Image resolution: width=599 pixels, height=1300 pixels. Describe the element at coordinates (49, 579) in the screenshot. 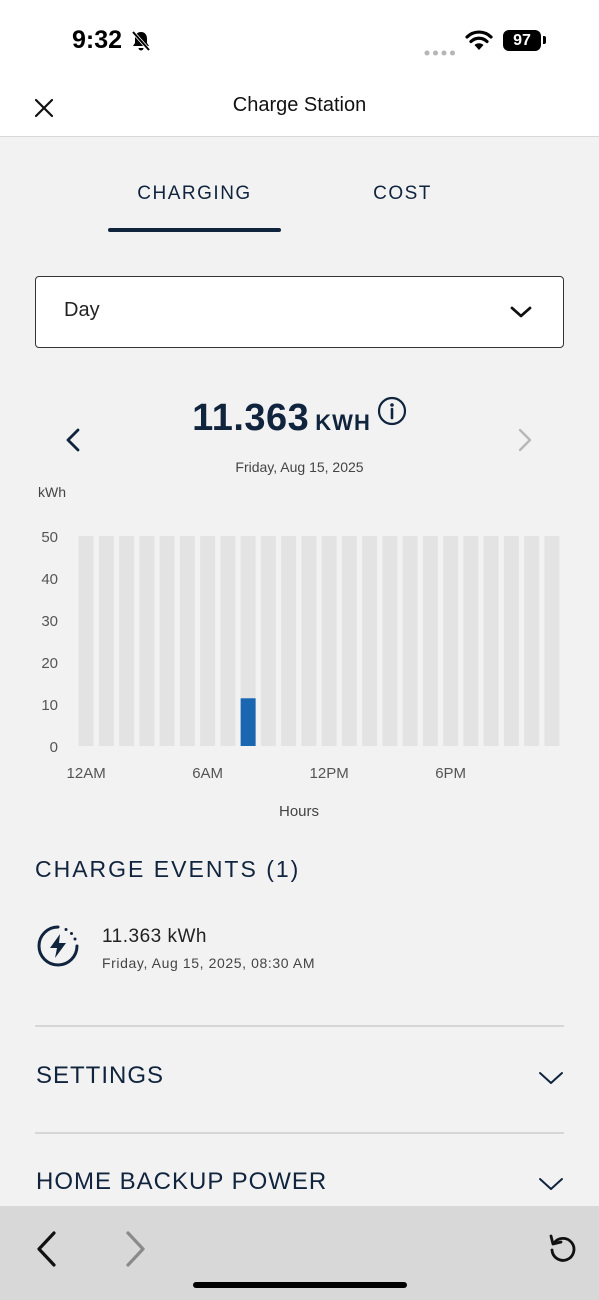

I see `y-tick-label: 40` at that location.